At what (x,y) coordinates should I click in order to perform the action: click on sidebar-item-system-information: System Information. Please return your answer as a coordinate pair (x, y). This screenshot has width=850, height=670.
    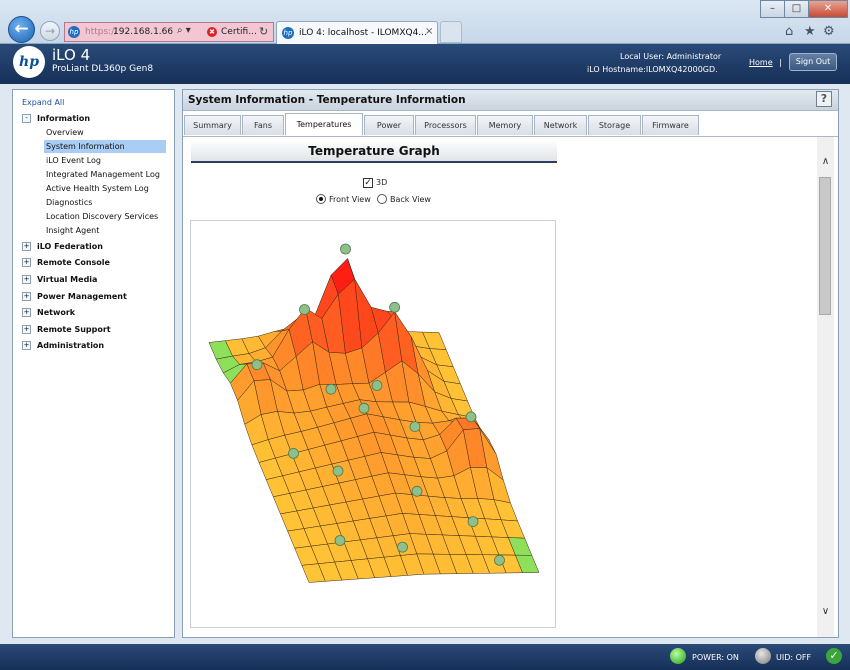
    Looking at the image, I should click on (105, 146).